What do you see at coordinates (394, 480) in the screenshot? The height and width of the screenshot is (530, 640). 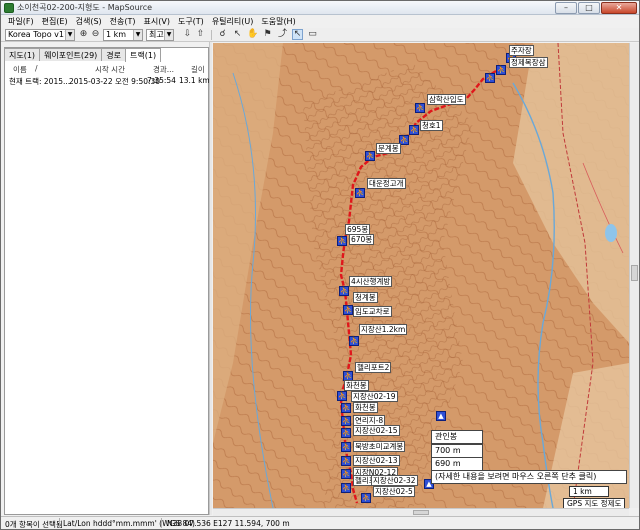 I see `waypoint-label: 지장산02-32` at bounding box center [394, 480].